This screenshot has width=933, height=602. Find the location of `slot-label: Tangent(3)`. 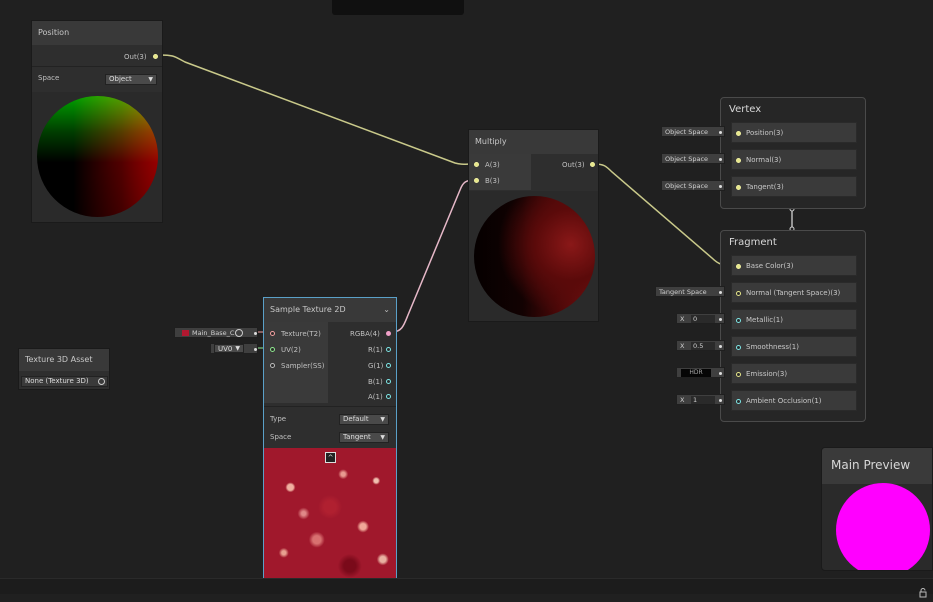

slot-label: Tangent(3) is located at coordinates (765, 187).